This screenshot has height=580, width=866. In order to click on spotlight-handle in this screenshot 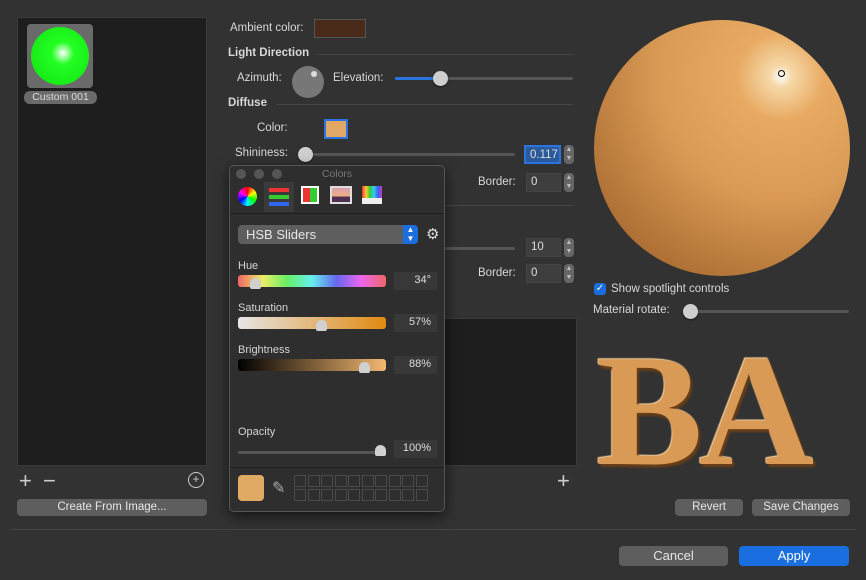, I will do `click(781, 73)`.